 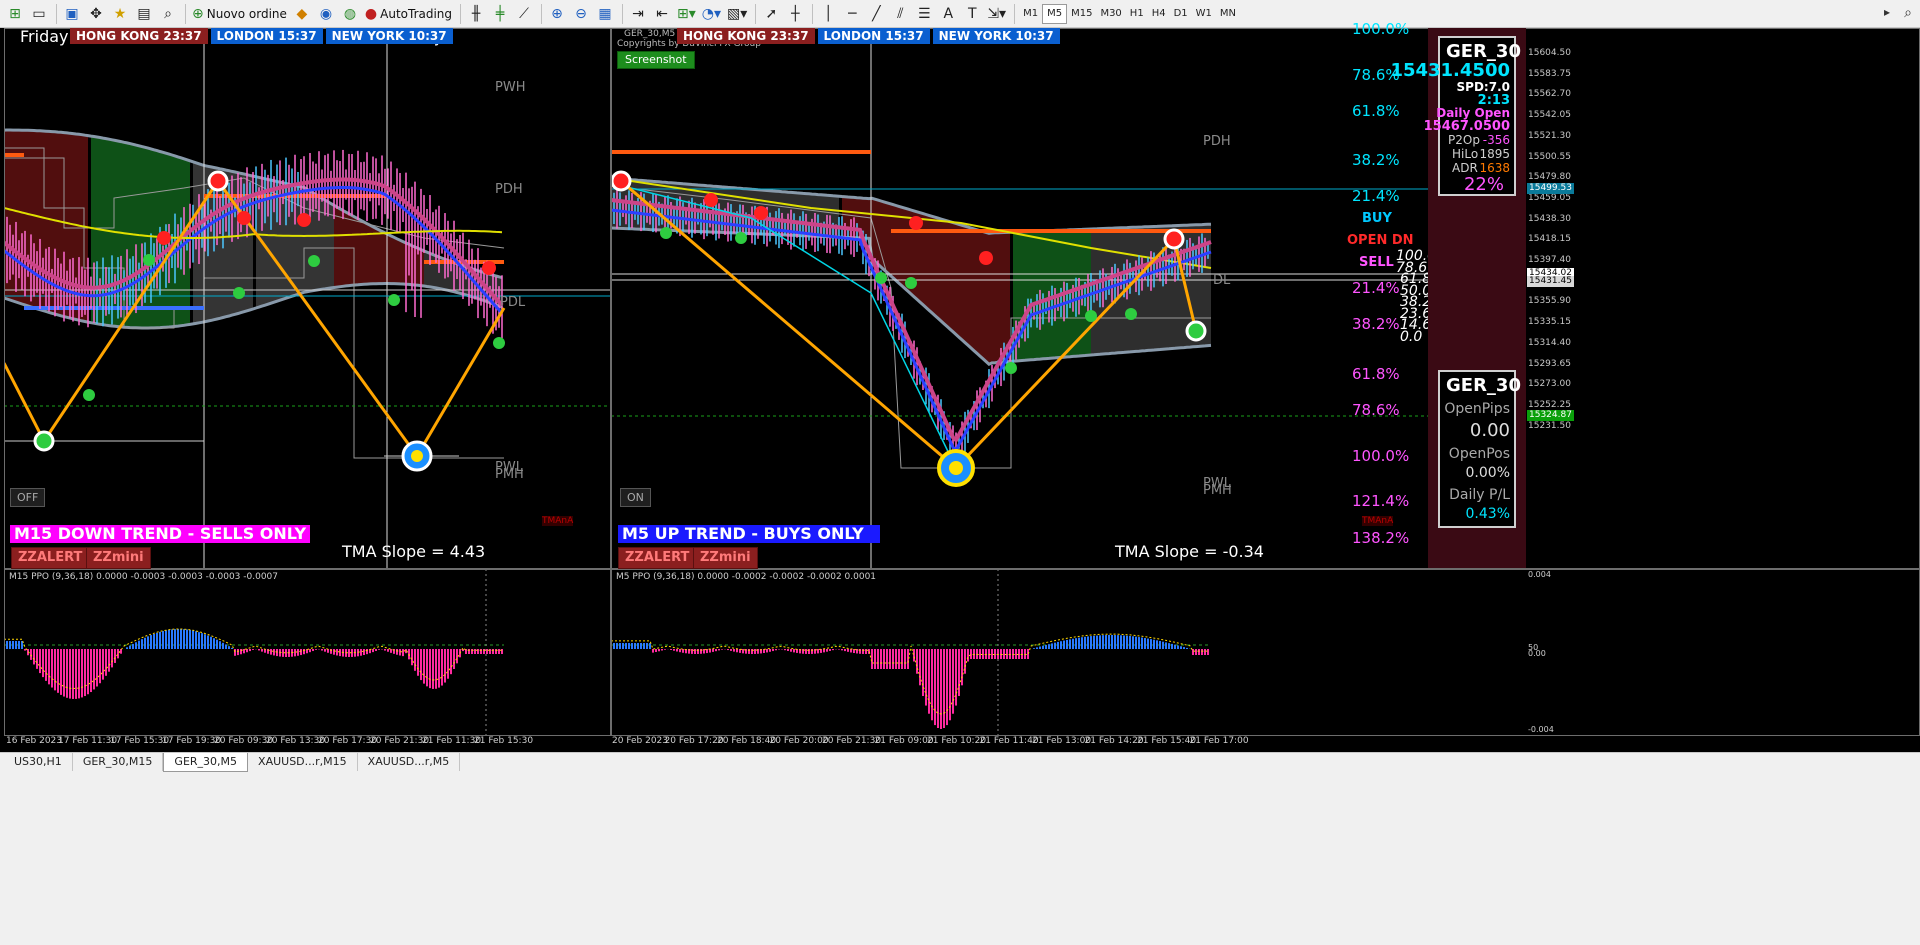 I want to click on info-adr: 1638, so click(x=1494, y=168).